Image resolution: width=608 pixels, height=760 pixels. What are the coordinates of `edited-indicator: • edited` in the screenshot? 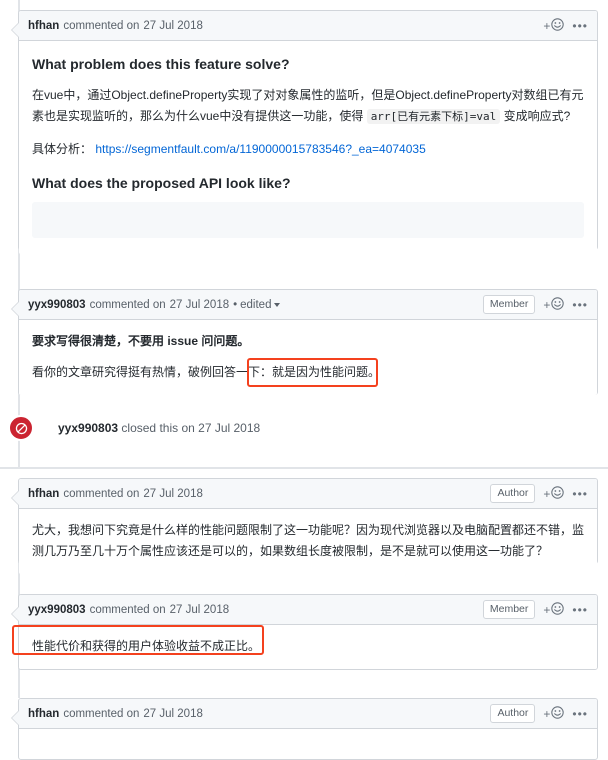 It's located at (257, 304).